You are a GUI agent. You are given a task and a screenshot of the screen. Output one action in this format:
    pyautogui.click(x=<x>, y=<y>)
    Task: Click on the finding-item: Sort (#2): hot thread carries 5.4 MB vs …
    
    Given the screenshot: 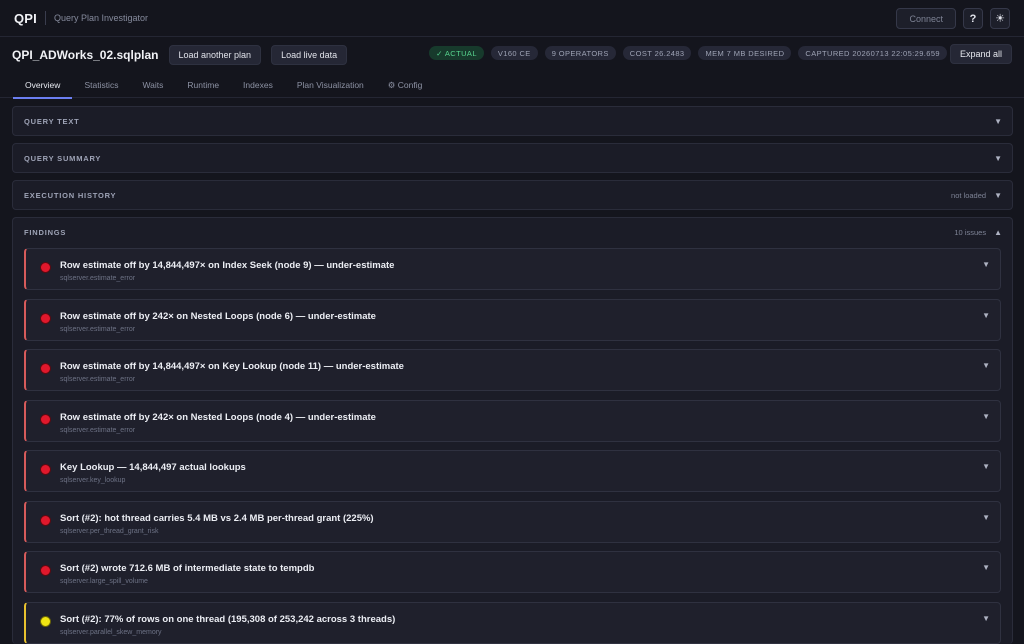 What is the action you would take?
    pyautogui.click(x=512, y=521)
    